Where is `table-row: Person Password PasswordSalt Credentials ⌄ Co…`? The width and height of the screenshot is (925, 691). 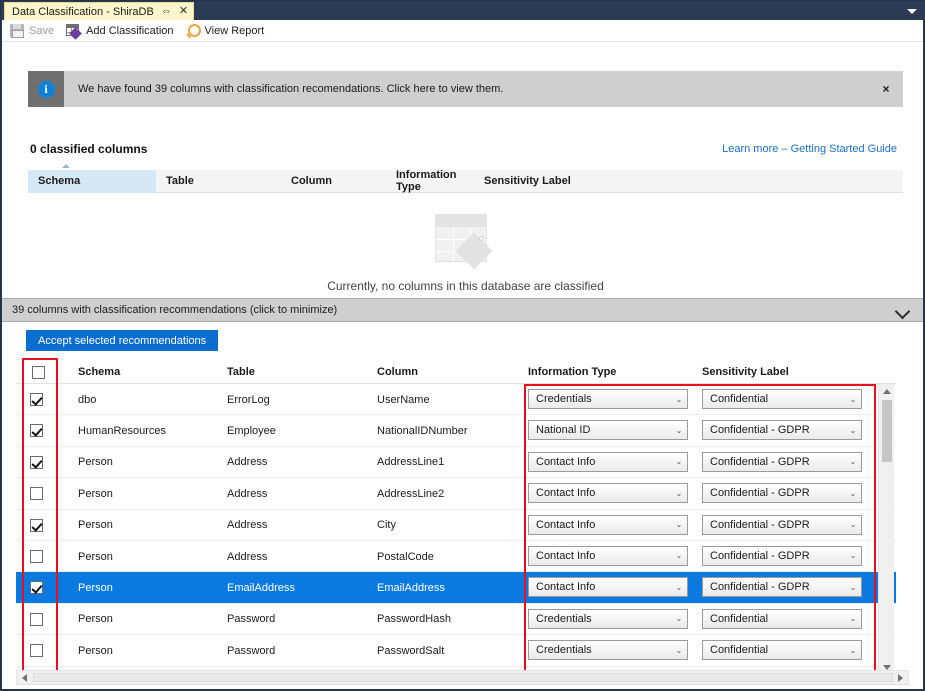
table-row: Person Password PasswordSalt Credentials ⌄ Co… is located at coordinates (456, 651).